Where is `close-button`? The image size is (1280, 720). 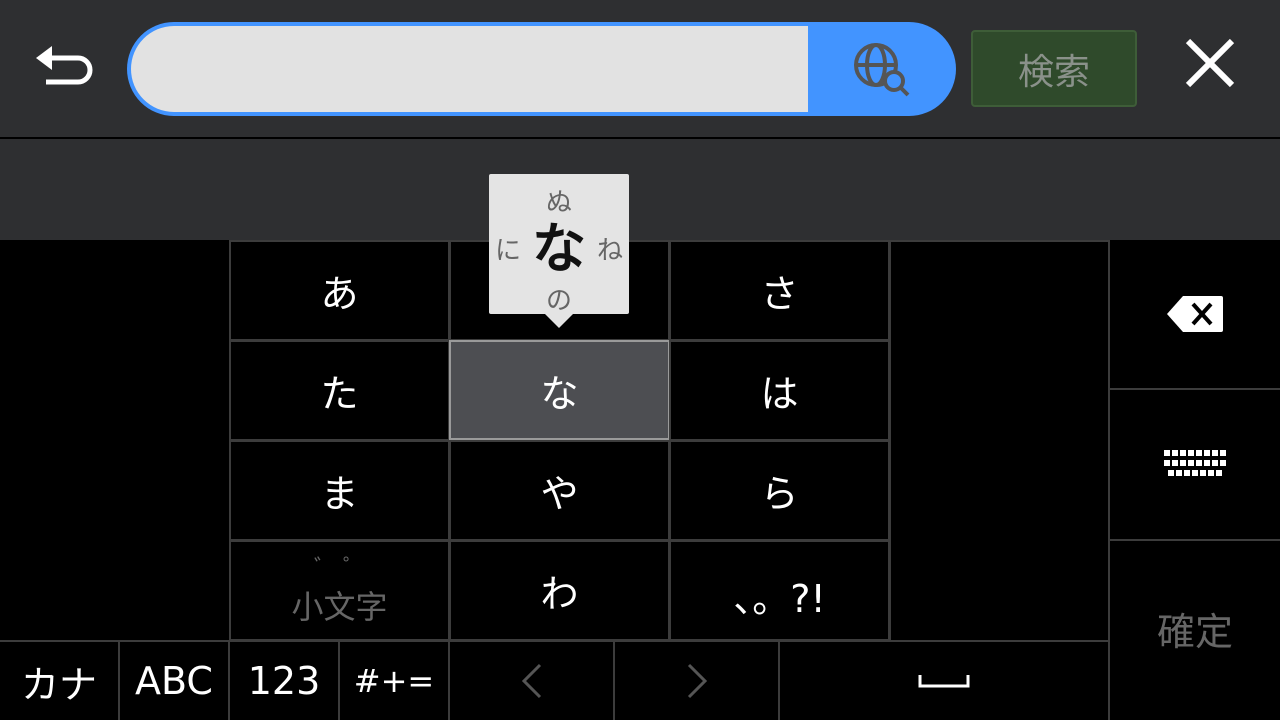 close-button is located at coordinates (1210, 63).